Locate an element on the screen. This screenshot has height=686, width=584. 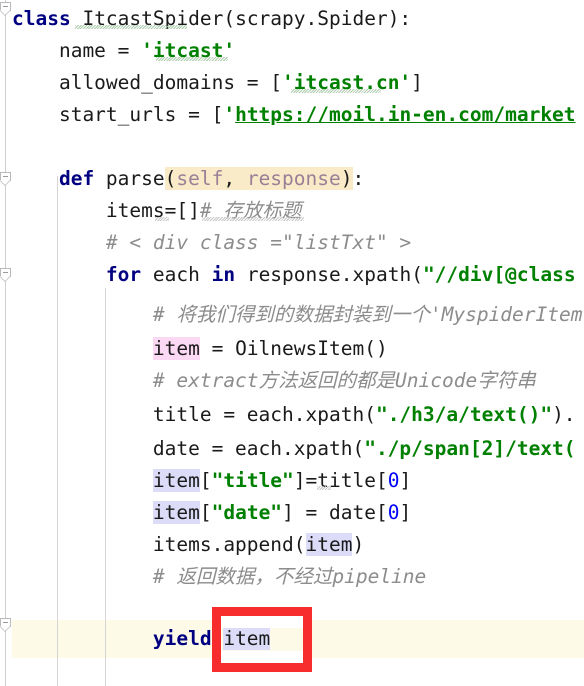
fold-for-each-icon is located at coordinates (6, 274).